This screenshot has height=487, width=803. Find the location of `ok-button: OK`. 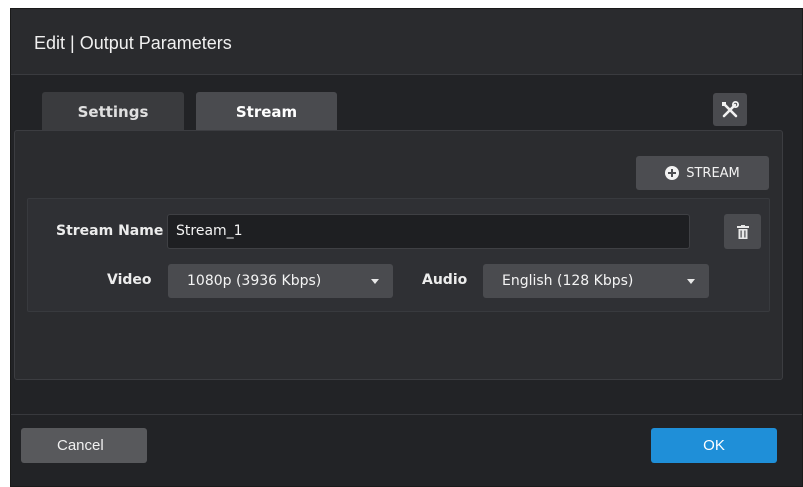

ok-button: OK is located at coordinates (714, 445).